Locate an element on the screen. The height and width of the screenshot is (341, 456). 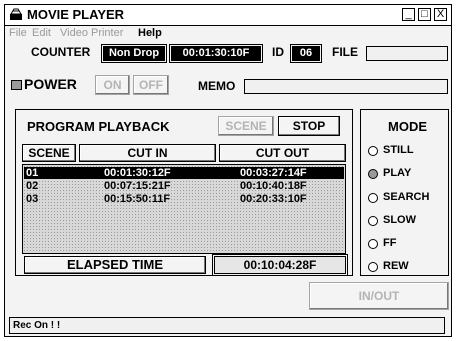
mode-slow-label: SLOW is located at coordinates (399, 220).